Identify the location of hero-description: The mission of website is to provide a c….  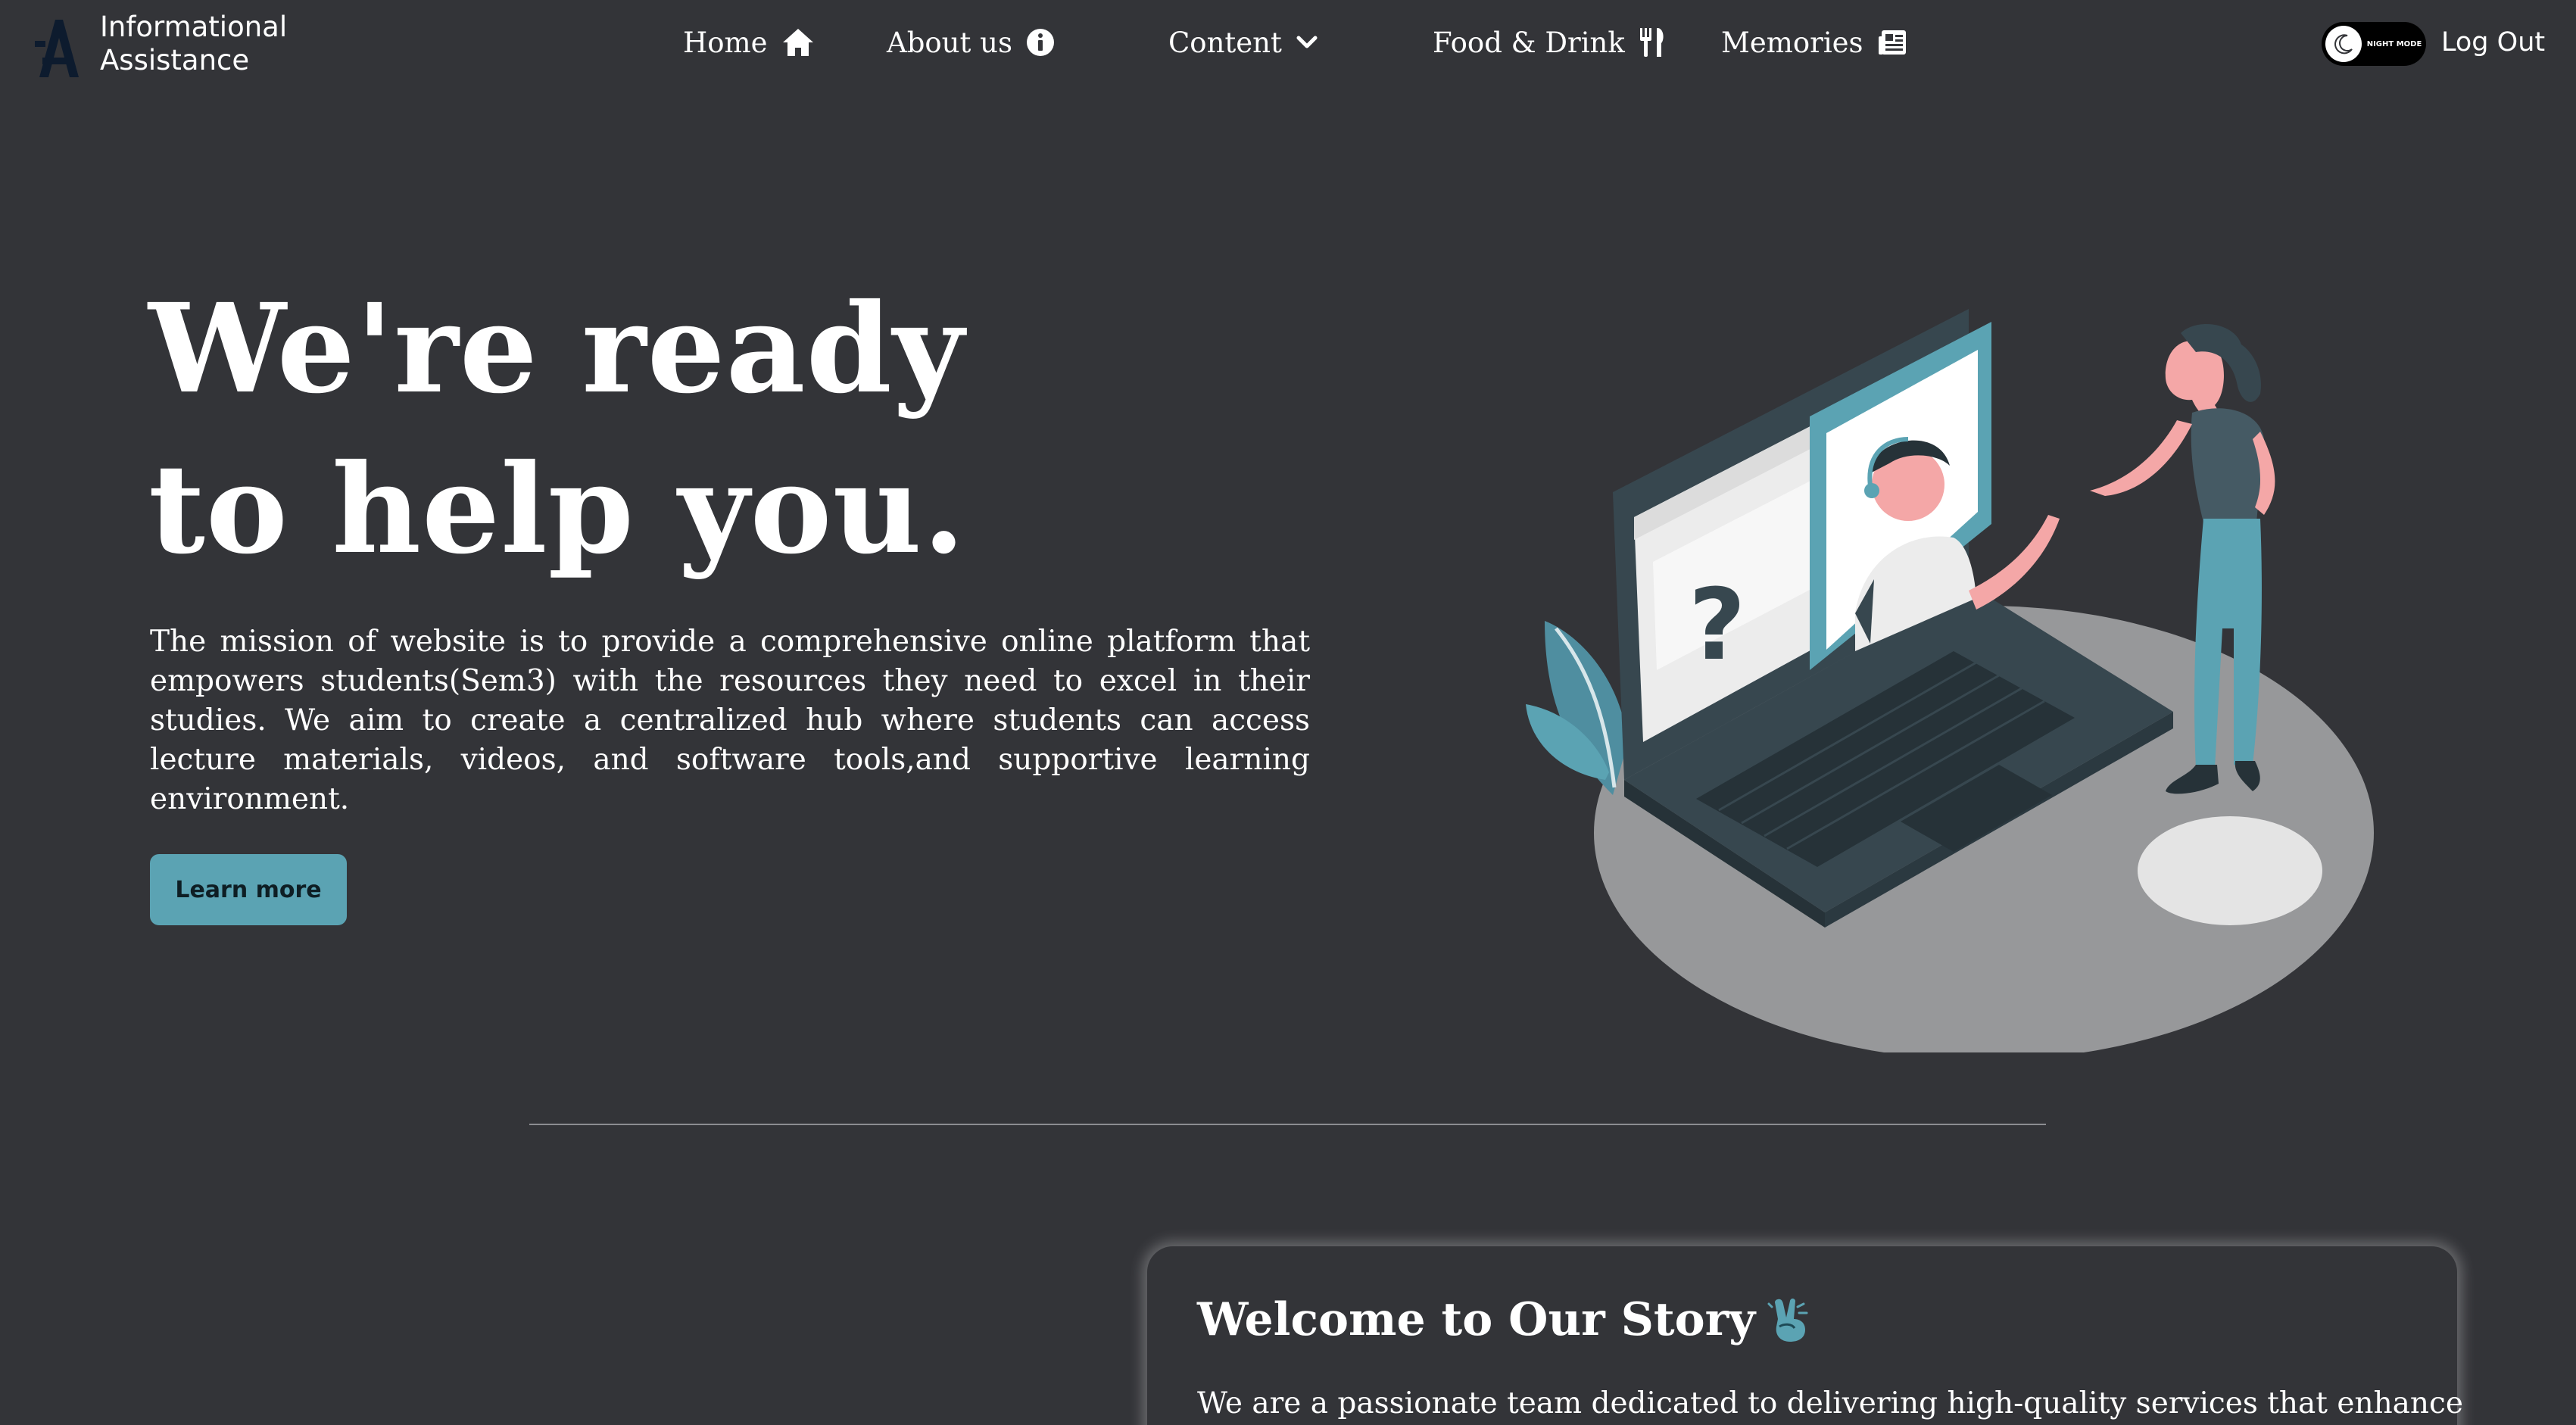
(730, 720).